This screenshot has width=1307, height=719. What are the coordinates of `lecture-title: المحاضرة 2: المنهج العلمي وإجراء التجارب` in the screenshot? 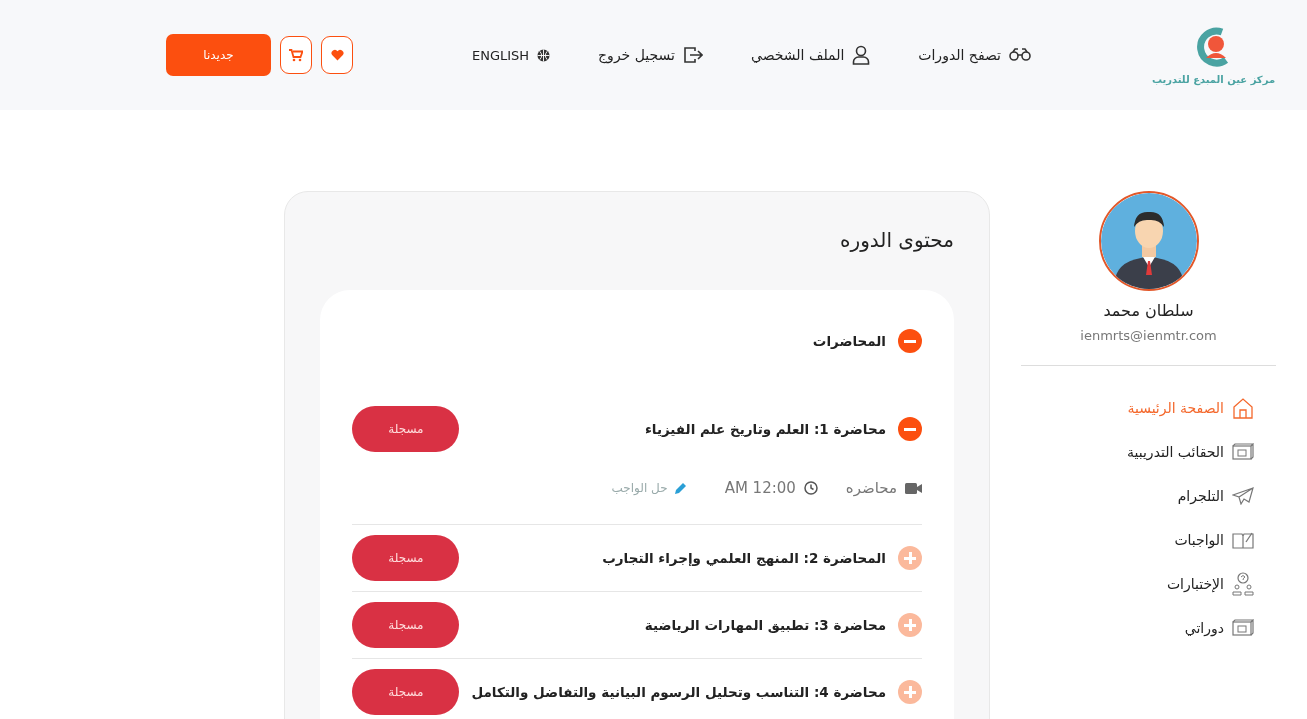 It's located at (744, 558).